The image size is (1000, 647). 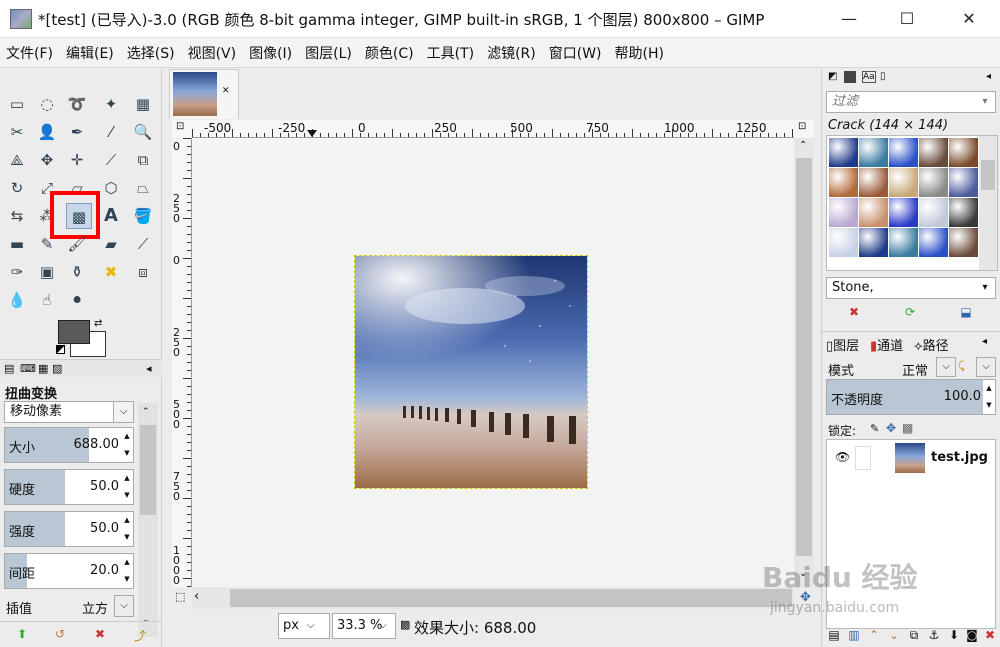 I want to click on ruler-corner: ⊡, so click(x=182, y=129).